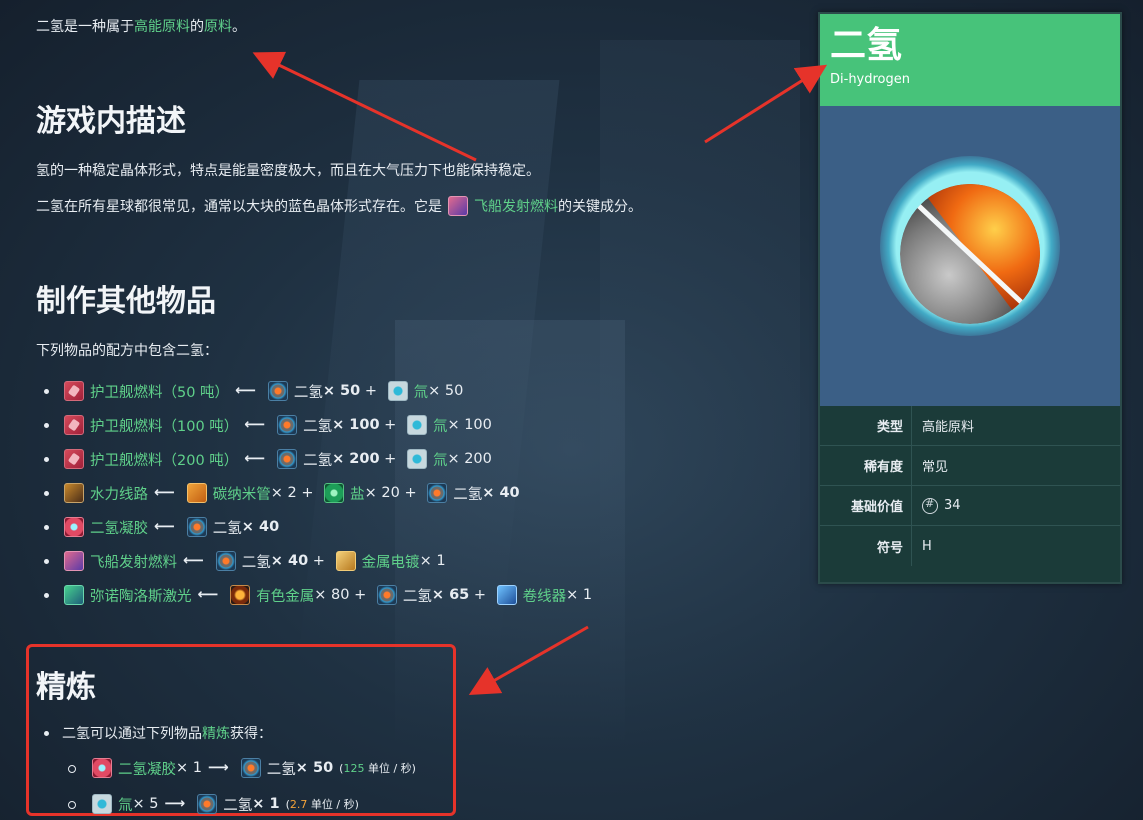 The width and height of the screenshot is (1143, 820). I want to click on salt-icon, so click(334, 493).